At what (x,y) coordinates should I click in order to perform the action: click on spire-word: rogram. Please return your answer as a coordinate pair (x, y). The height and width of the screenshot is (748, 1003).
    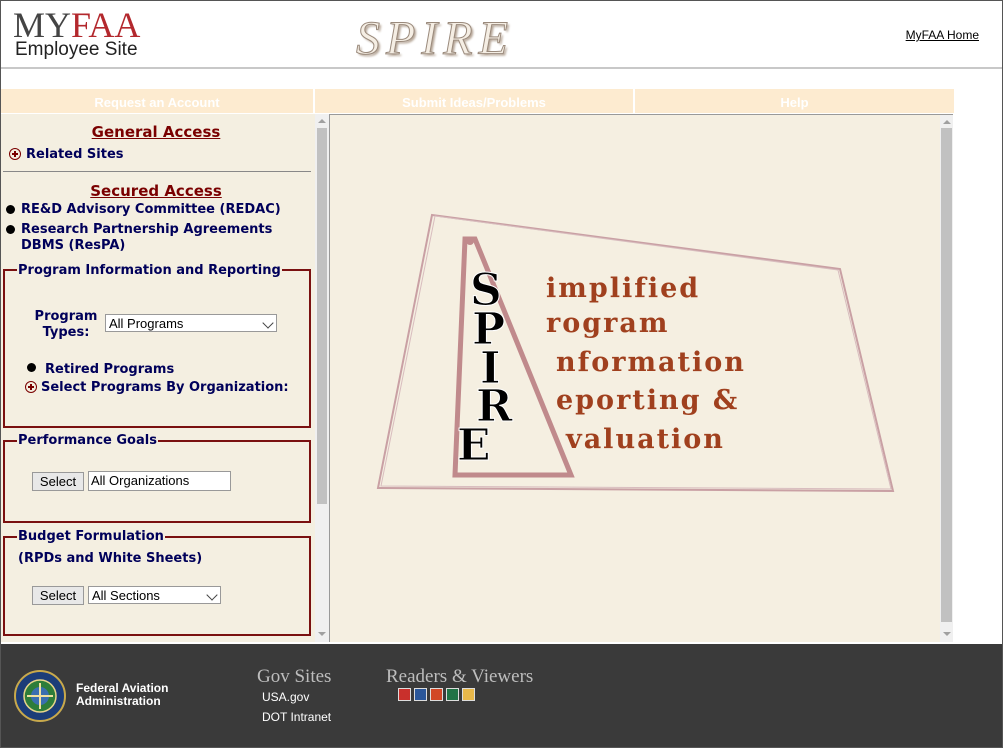
    Looking at the image, I should click on (607, 323).